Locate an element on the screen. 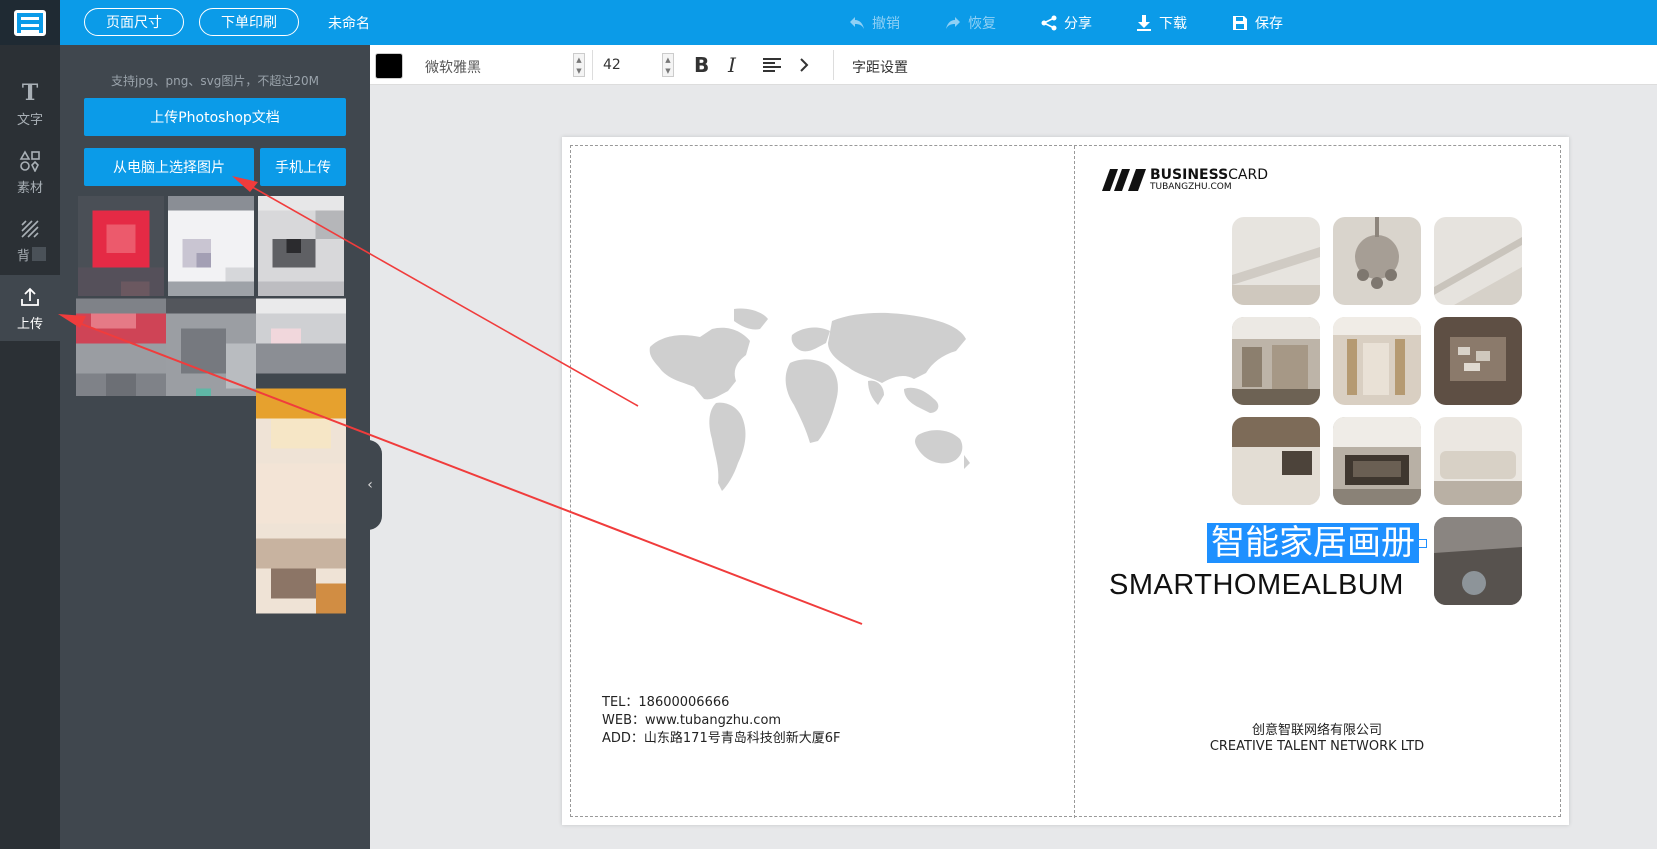 The width and height of the screenshot is (1657, 849). brand-bold: BUSINESS is located at coordinates (1189, 175).